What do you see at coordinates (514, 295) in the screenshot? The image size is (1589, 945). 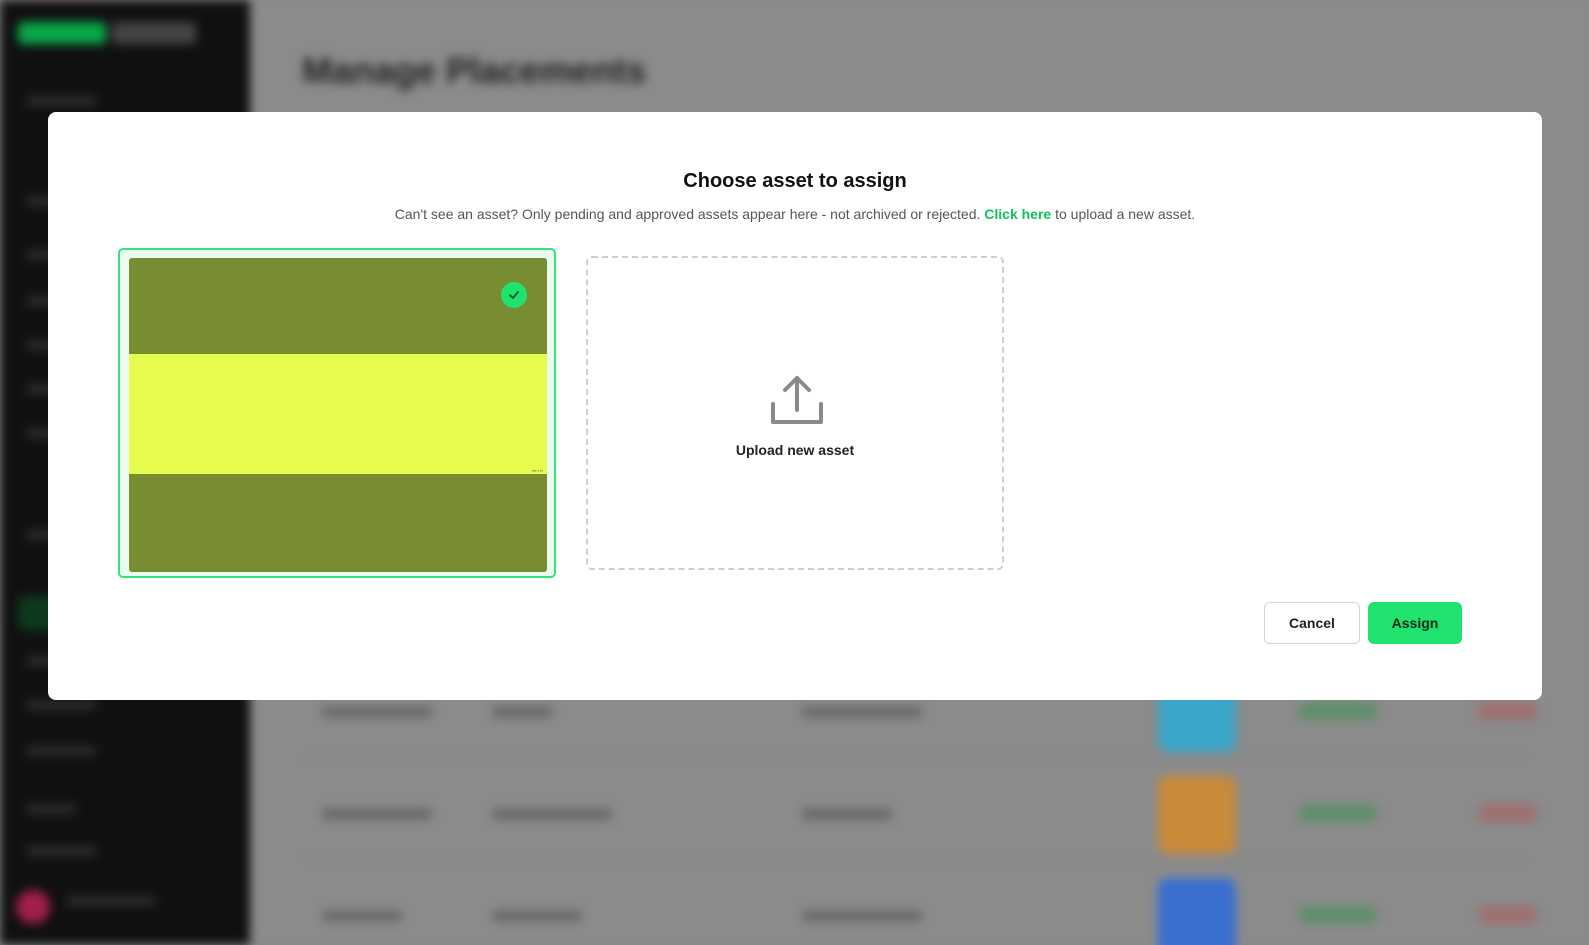 I see `check-icon` at bounding box center [514, 295].